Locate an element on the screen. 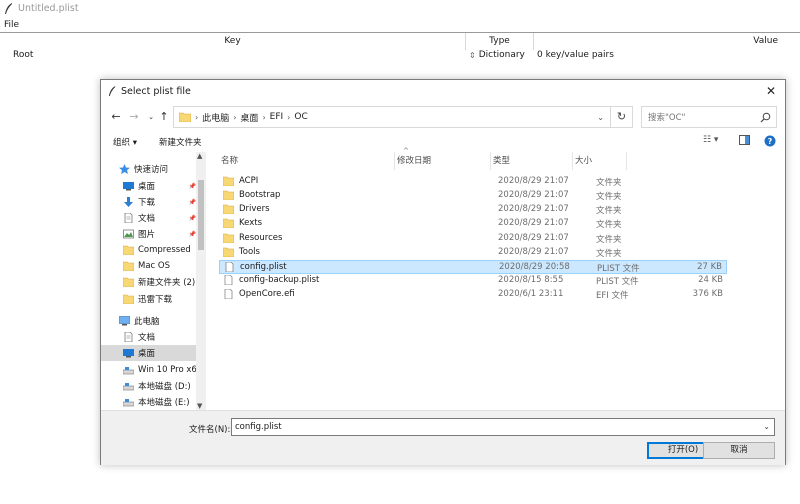 This screenshot has height=504, width=800. scroll-down-icon: ▼ is located at coordinates (199, 406).